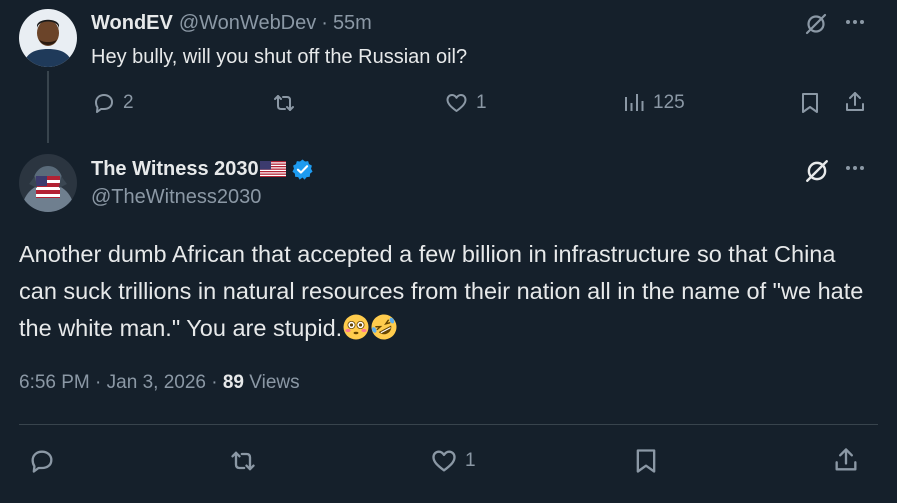 Image resolution: width=897 pixels, height=503 pixels. I want to click on parent-repost-button, so click(284, 103).